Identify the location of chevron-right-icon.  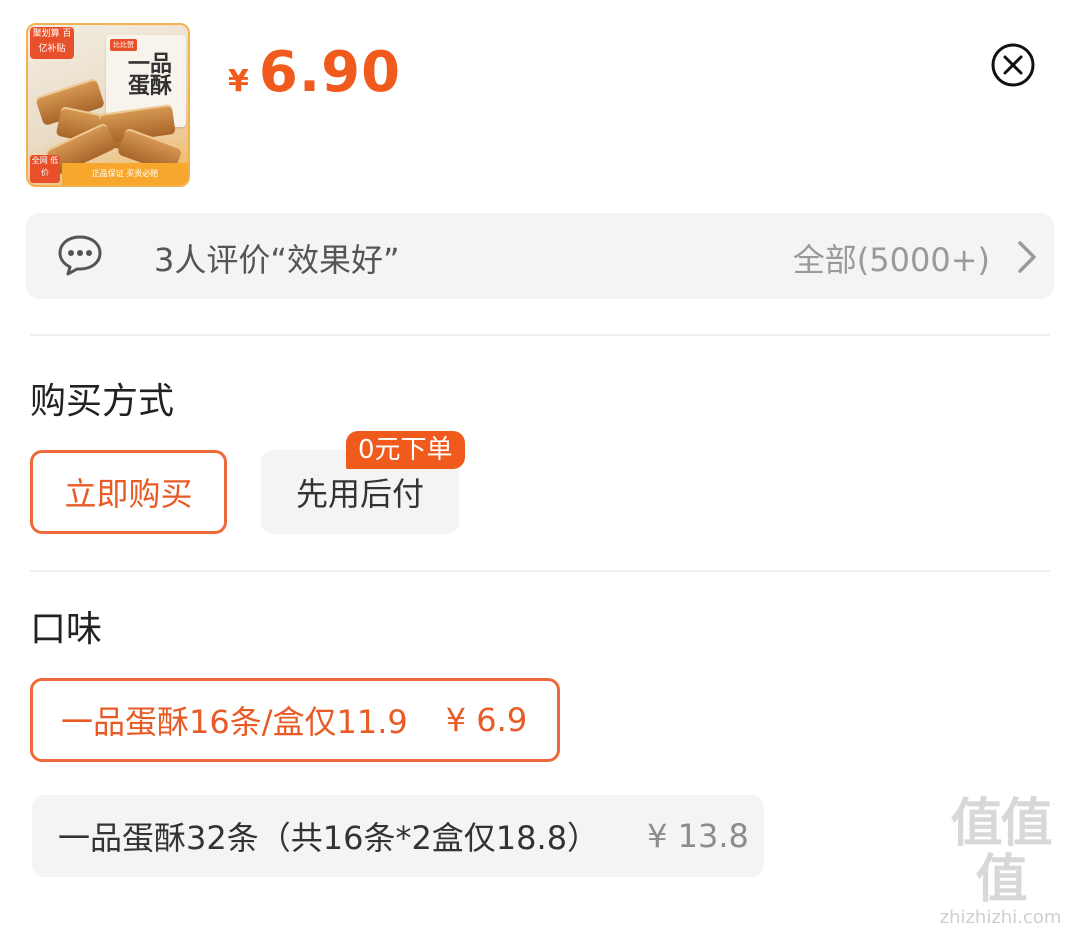
(1027, 257).